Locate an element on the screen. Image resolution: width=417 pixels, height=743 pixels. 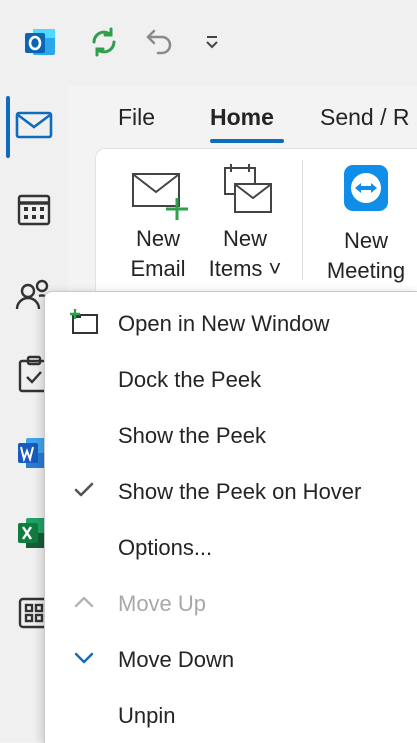
new-email-label-2: Email is located at coordinates (158, 268).